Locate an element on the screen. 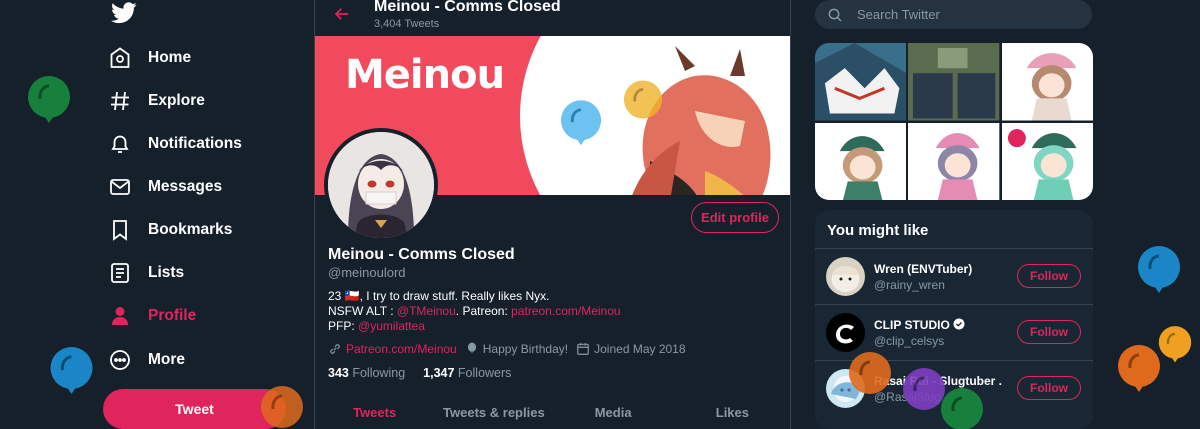 The image size is (1200, 429). patreon-bio-link: patreon.com/Meinou is located at coordinates (565, 311).